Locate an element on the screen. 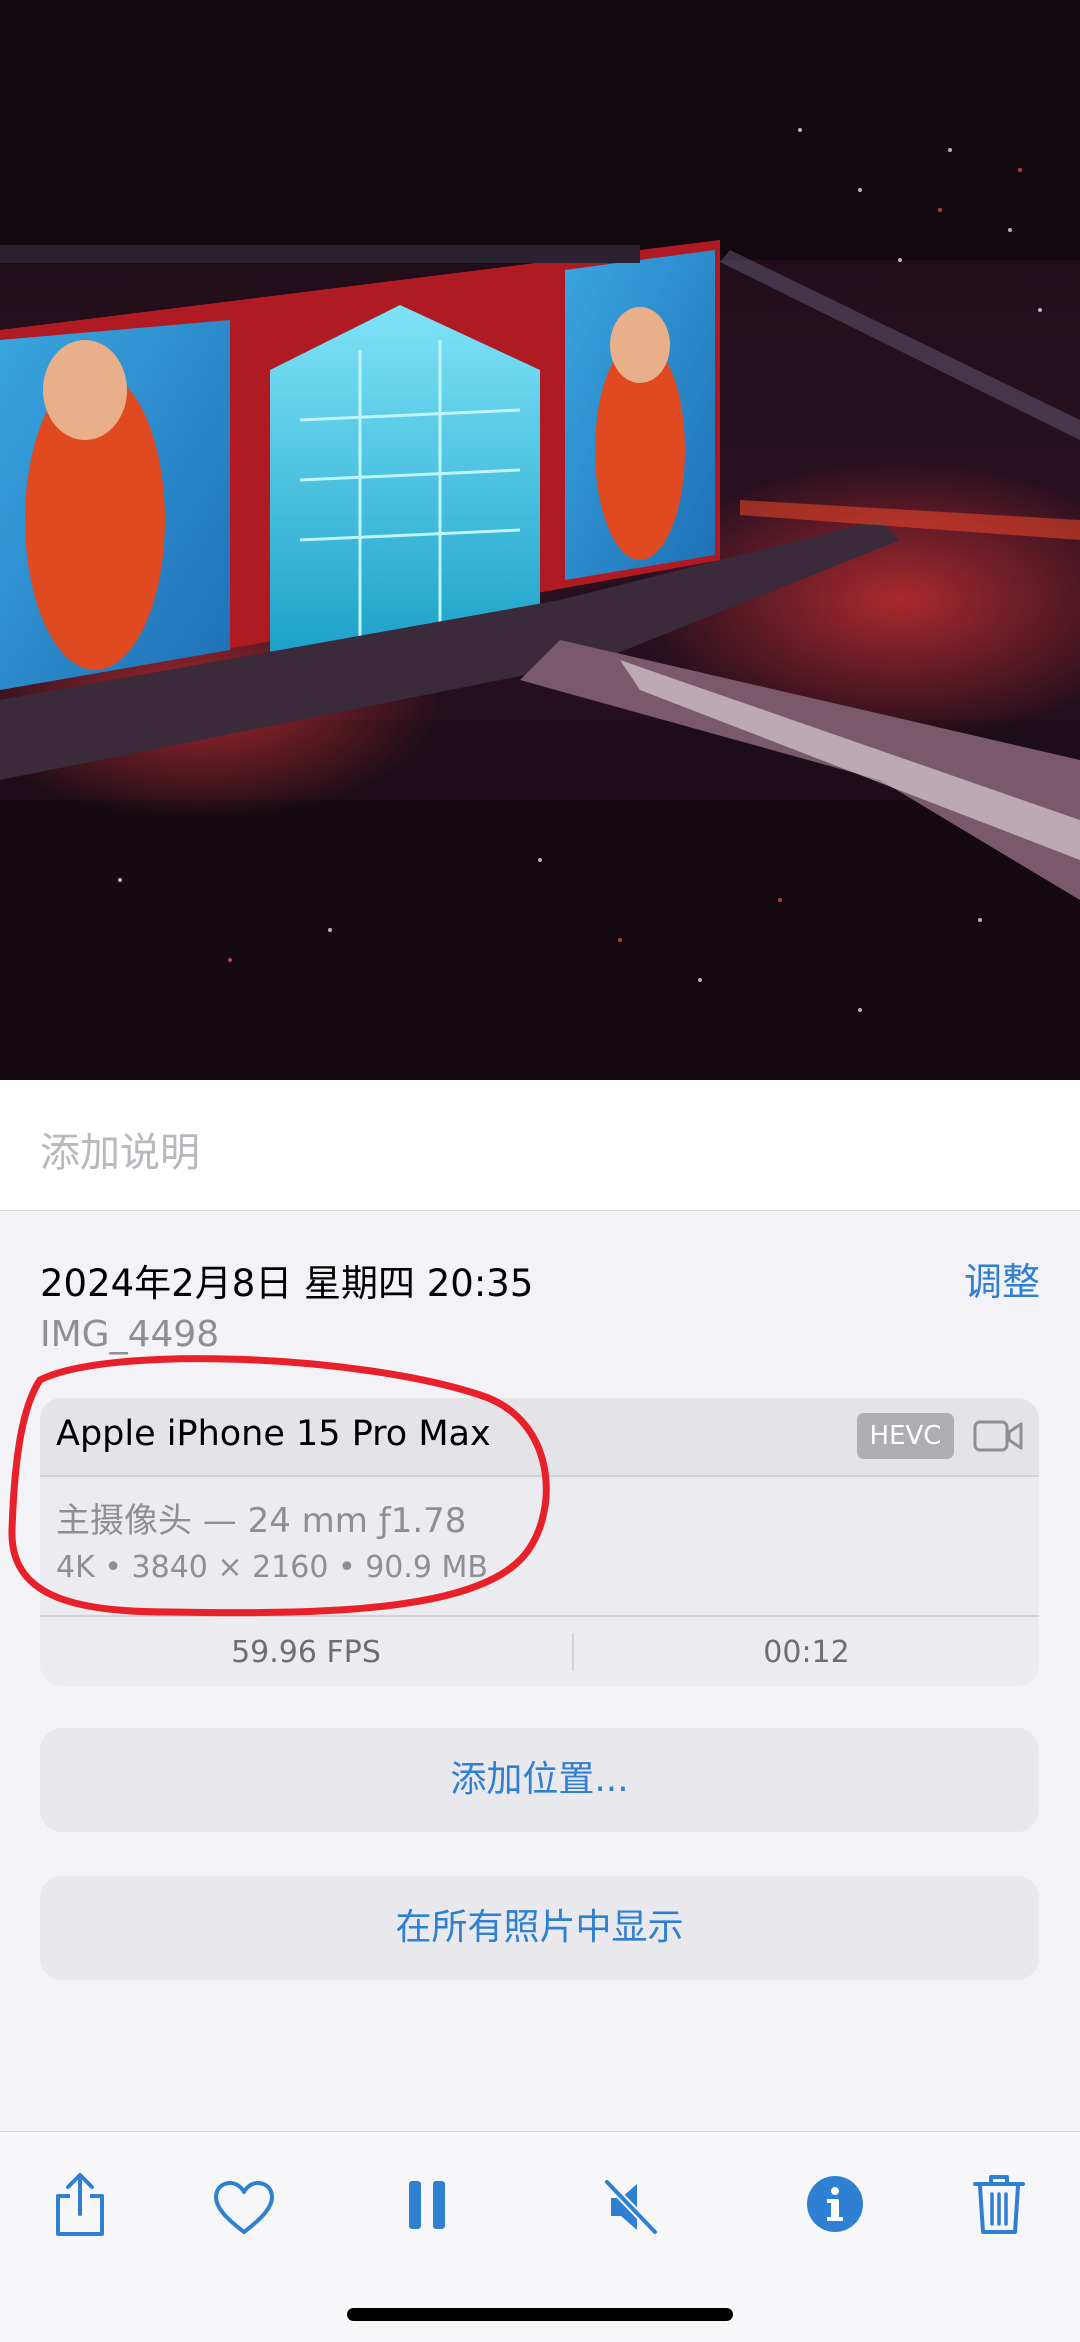 The height and width of the screenshot is (2342, 1080). capture-datetime: 2024年2月8日 星期四 20:35 is located at coordinates (287, 1283).